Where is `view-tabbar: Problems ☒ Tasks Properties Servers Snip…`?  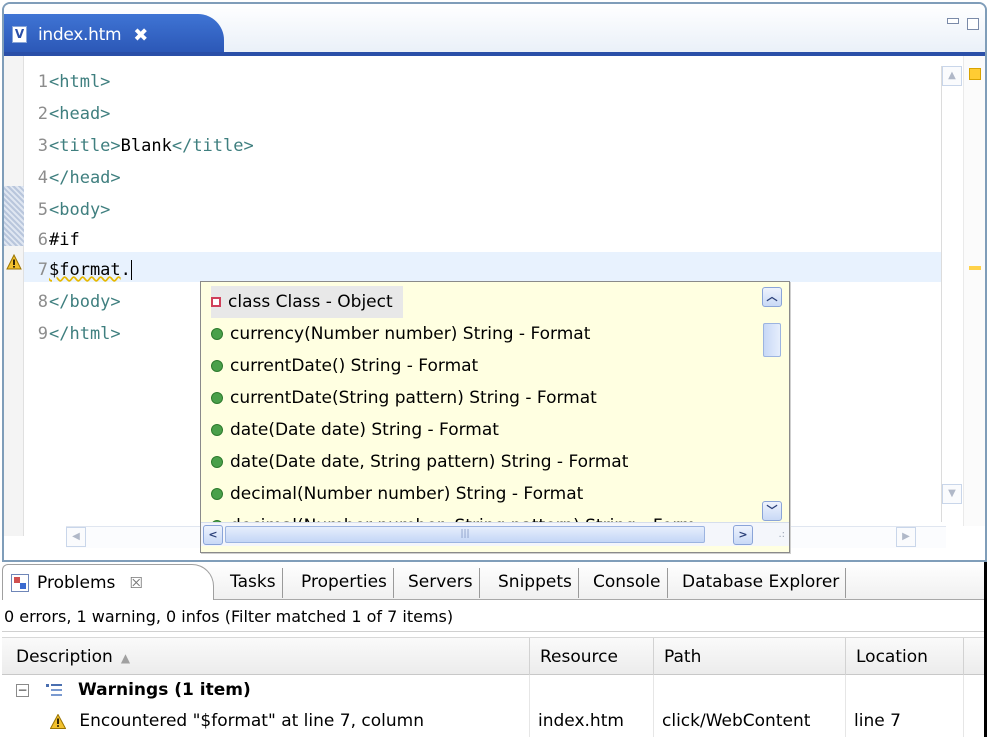 view-tabbar: Problems ☒ Tasks Properties Servers Snip… is located at coordinates (494, 581).